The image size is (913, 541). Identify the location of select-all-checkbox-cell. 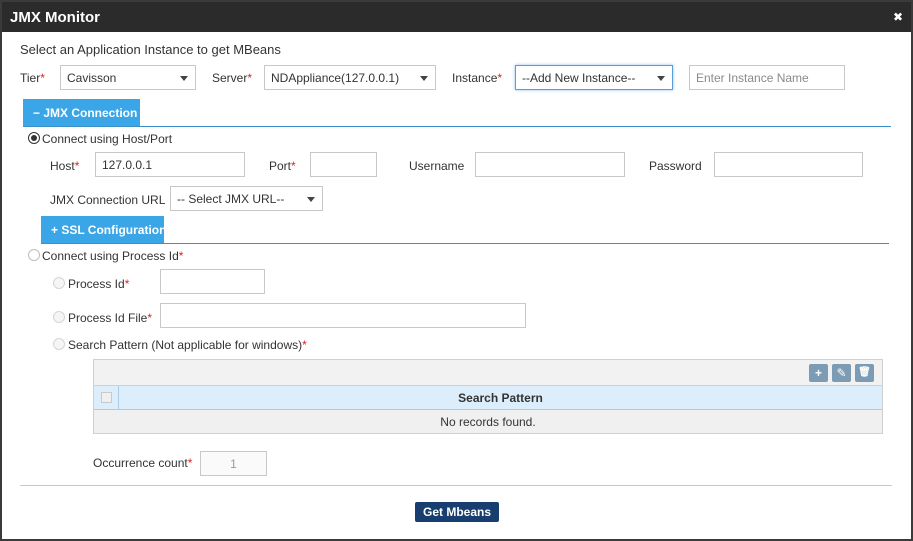
(106, 397).